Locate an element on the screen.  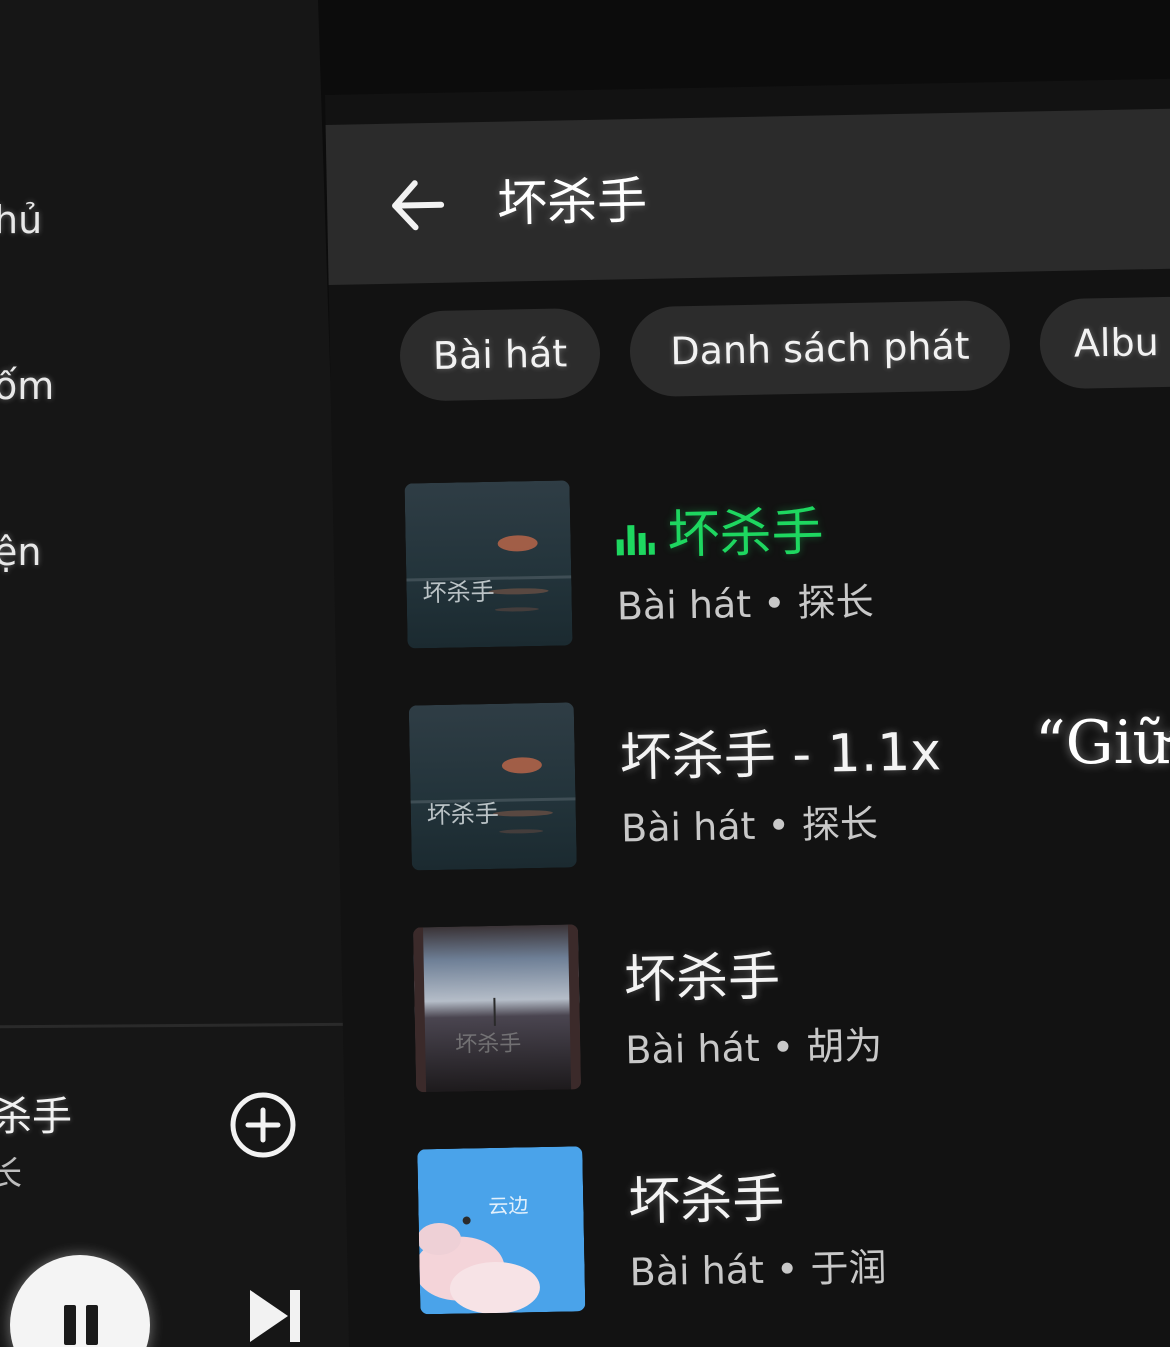
song-subtitle: Bài hát • 胡为 is located at coordinates (753, 1048).